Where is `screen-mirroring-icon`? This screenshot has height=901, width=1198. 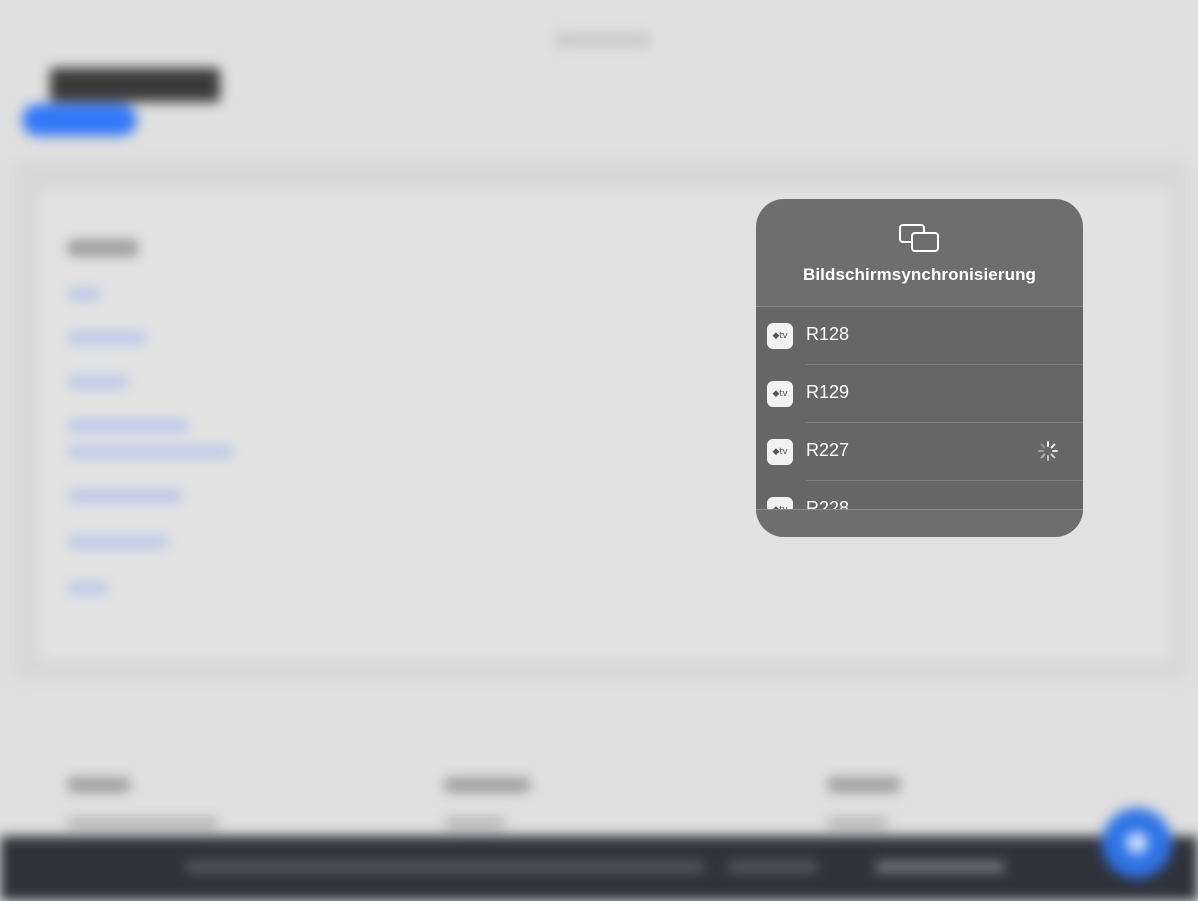 screen-mirroring-icon is located at coordinates (919, 238).